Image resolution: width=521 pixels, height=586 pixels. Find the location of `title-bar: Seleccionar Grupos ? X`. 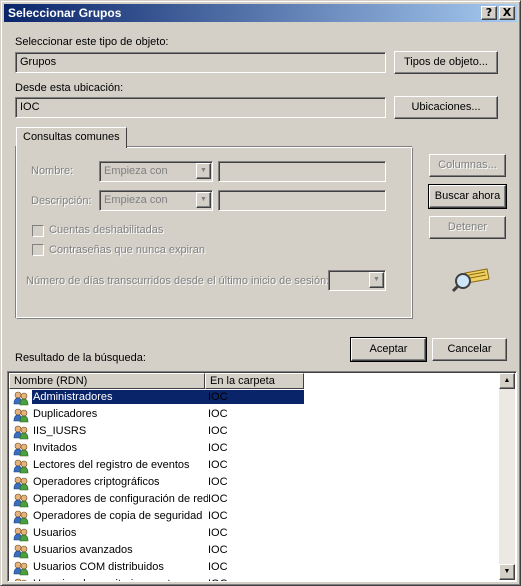

title-bar: Seleccionar Grupos ? X is located at coordinates (260, 13).